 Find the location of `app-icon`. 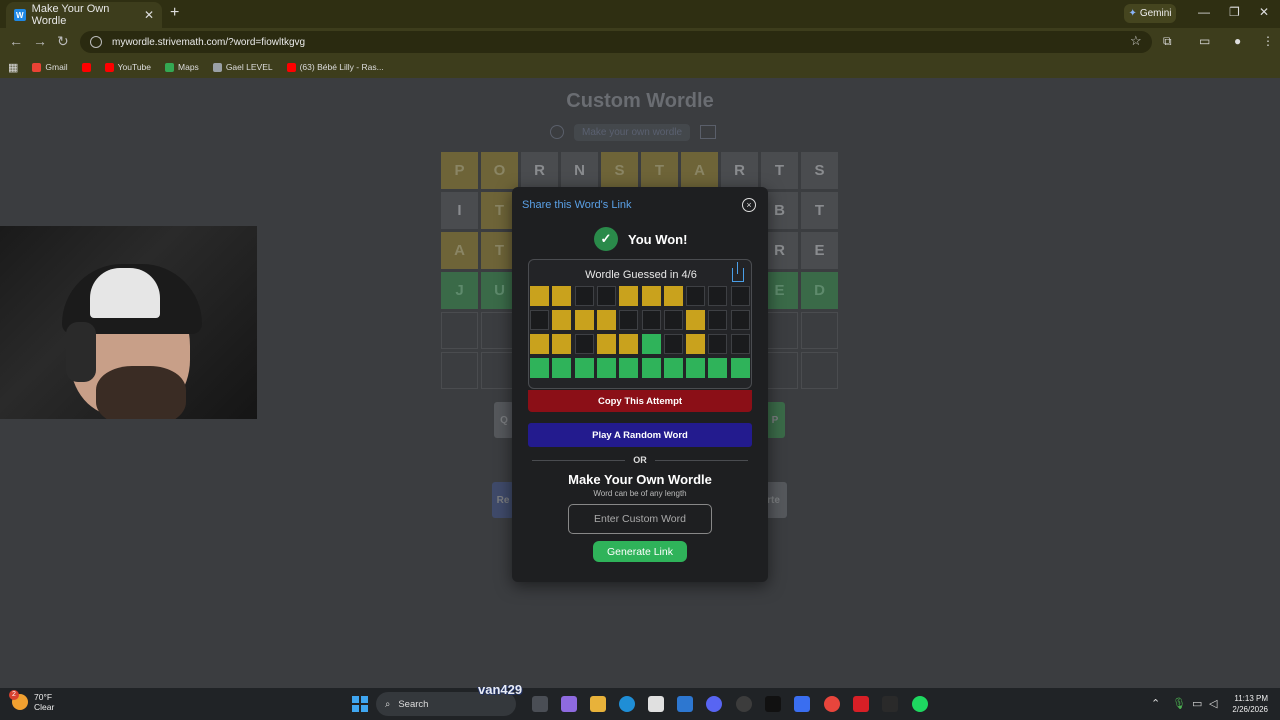

app-icon is located at coordinates (802, 704).